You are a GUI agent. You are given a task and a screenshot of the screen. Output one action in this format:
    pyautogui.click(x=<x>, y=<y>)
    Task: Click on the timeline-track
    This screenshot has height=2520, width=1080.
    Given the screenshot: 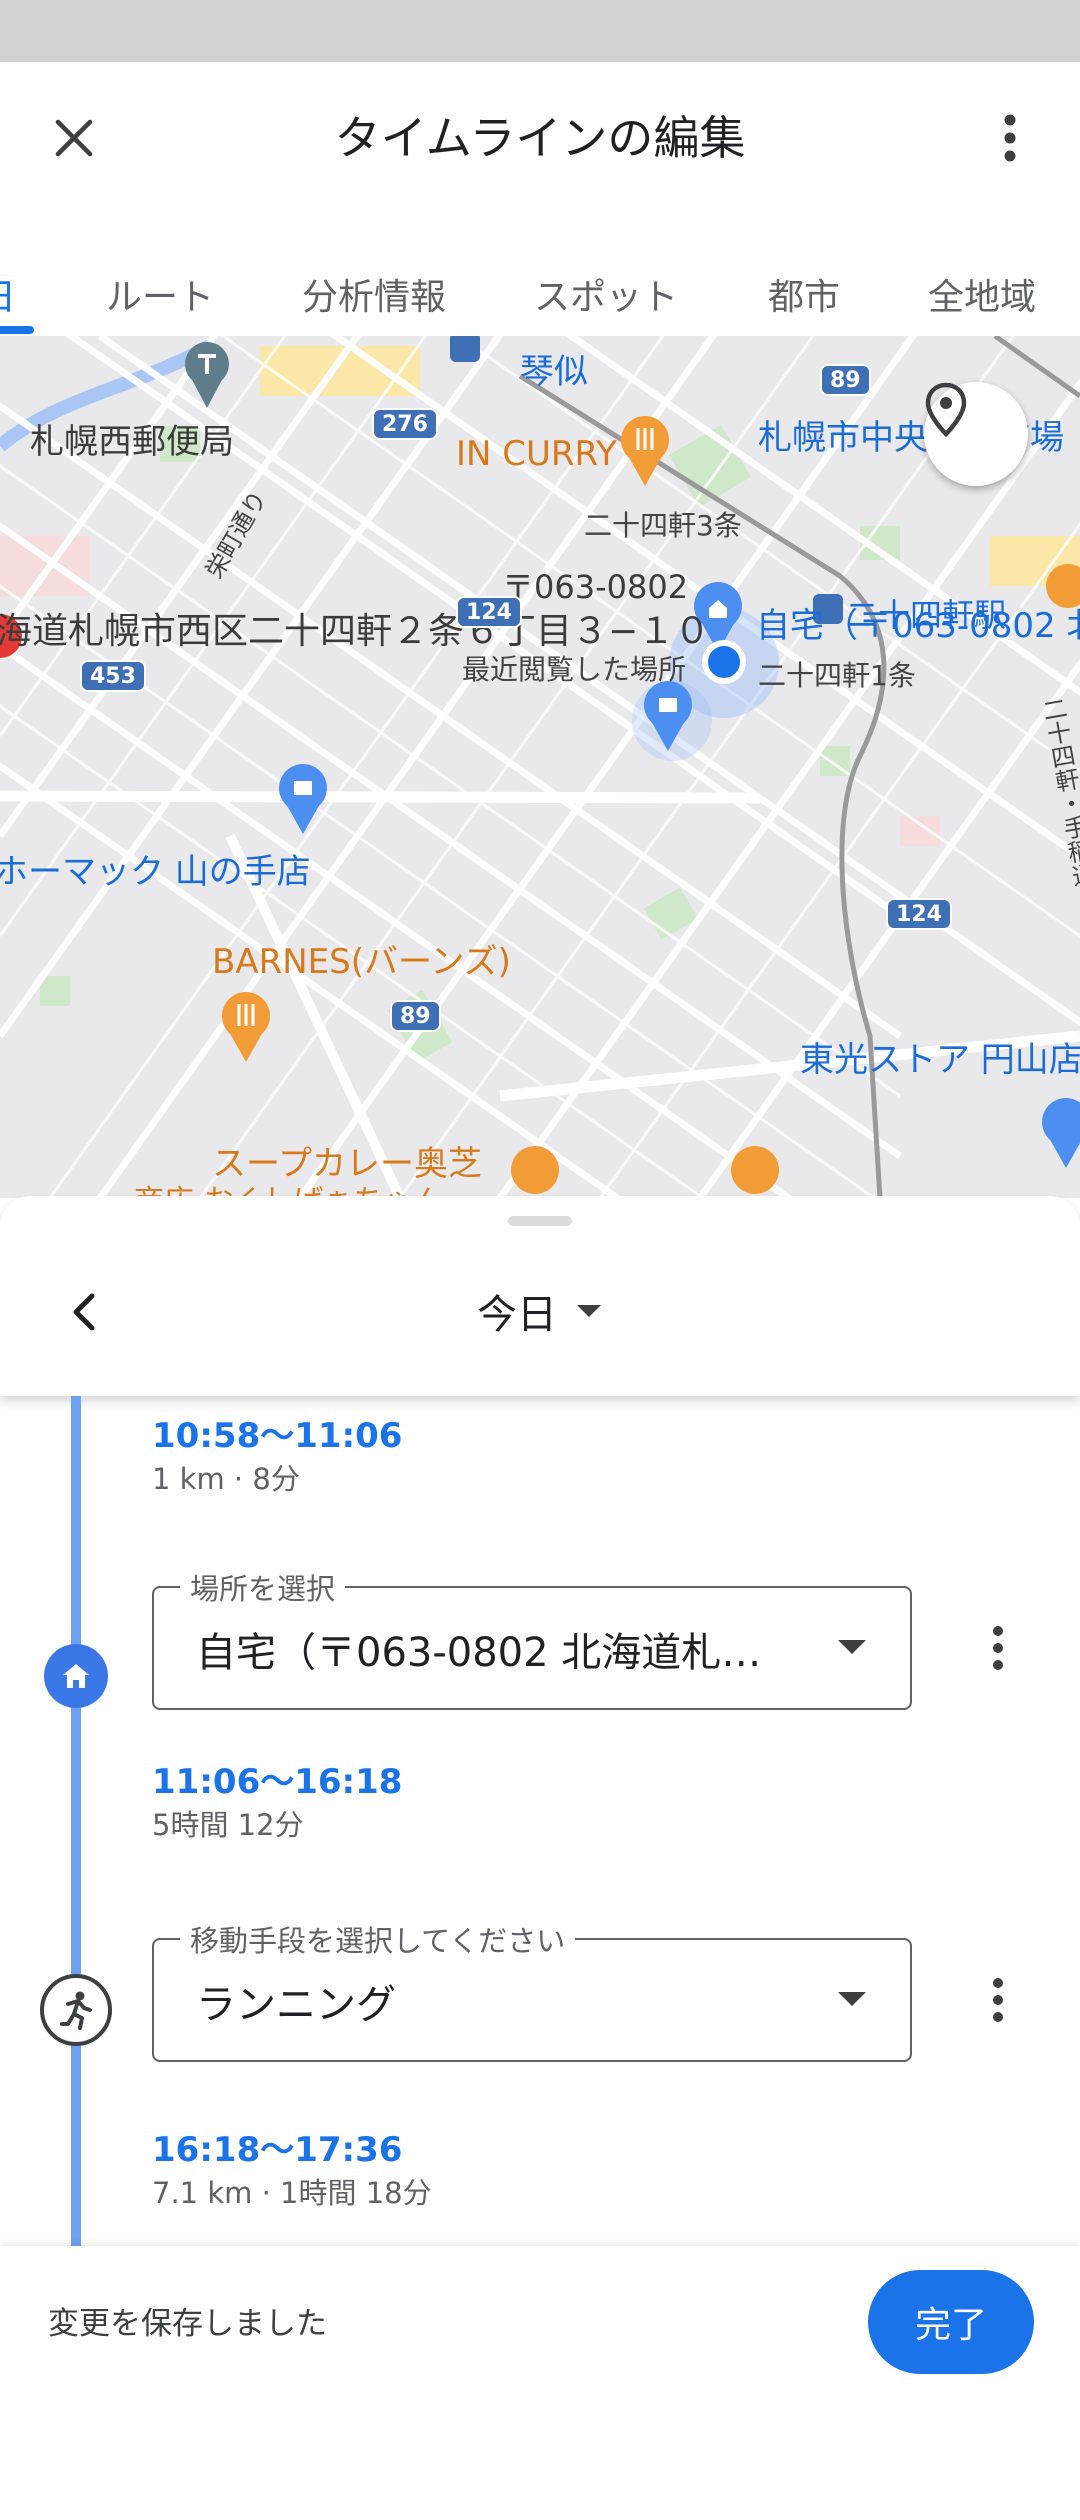 What is the action you would take?
    pyautogui.click(x=76, y=1821)
    